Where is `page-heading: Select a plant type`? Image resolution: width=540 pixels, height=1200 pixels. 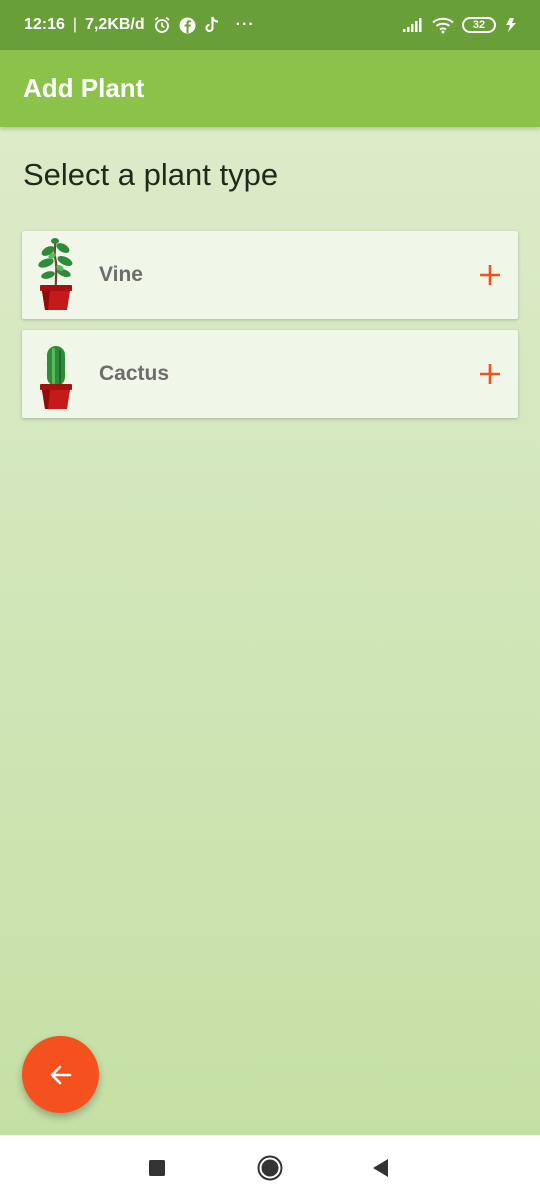
page-heading: Select a plant type is located at coordinates (151, 174).